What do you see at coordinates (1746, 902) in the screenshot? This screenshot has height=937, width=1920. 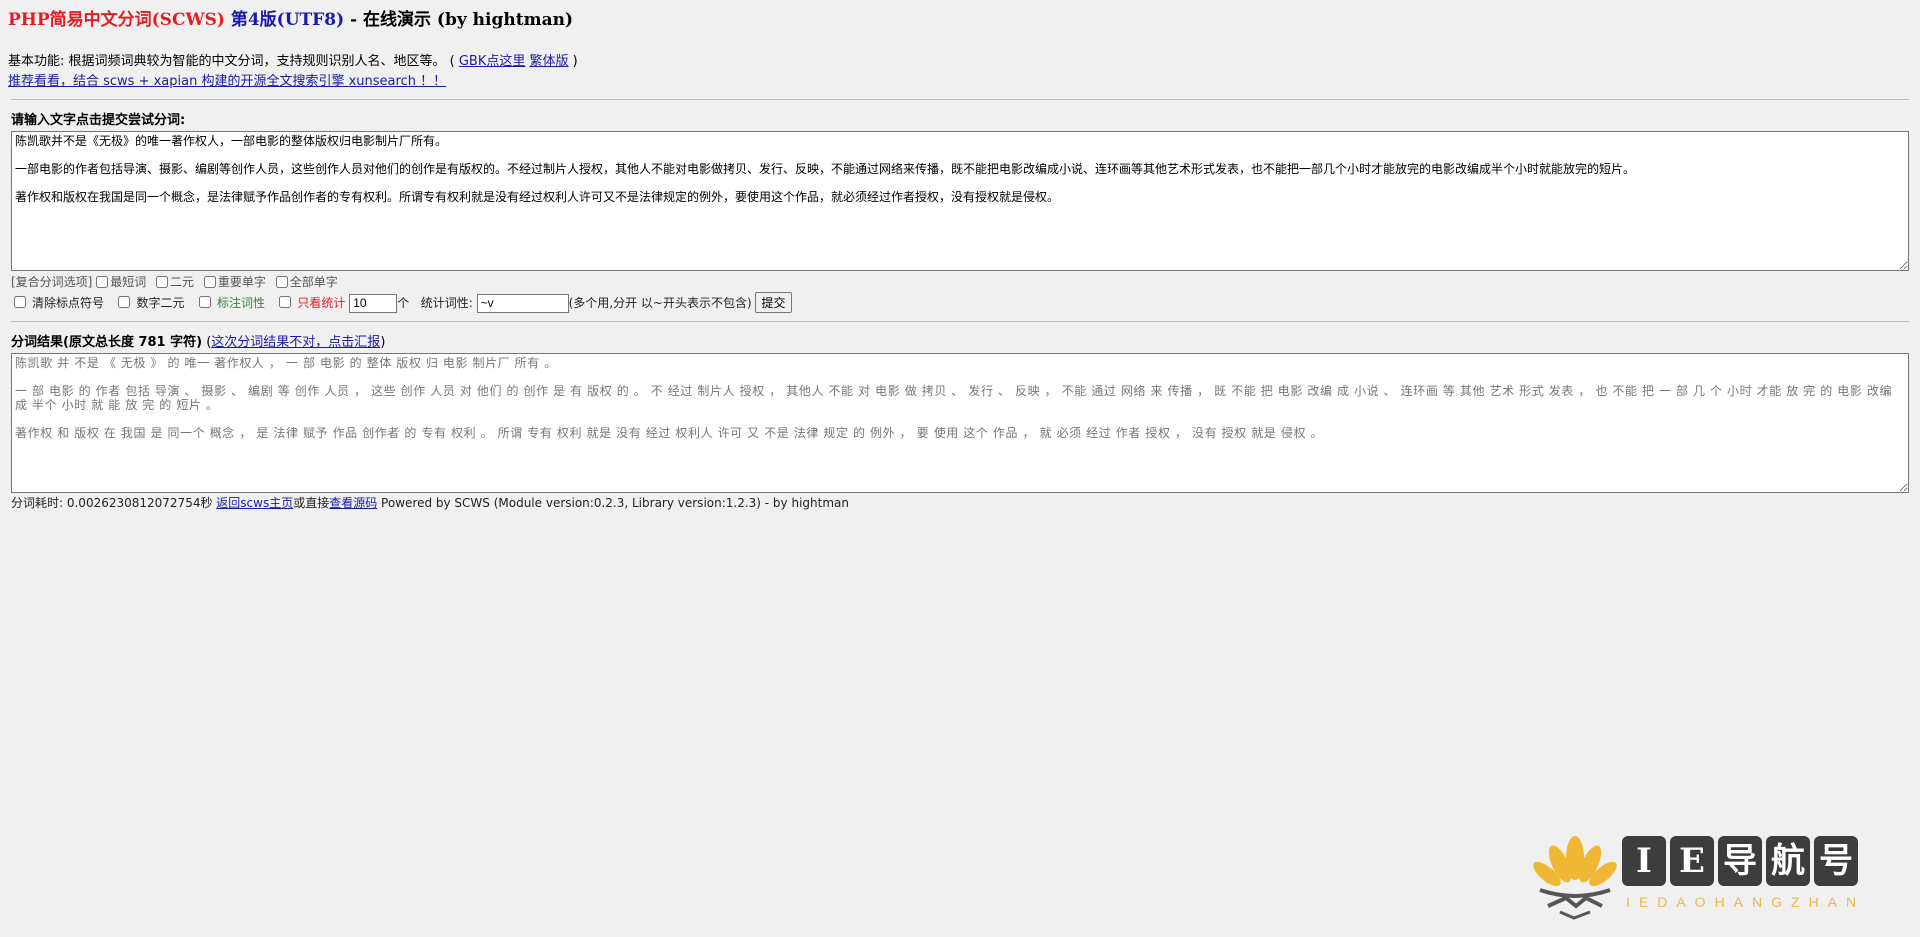 I see `watermark-subtitle: IEDAOHANGZHAN` at bounding box center [1746, 902].